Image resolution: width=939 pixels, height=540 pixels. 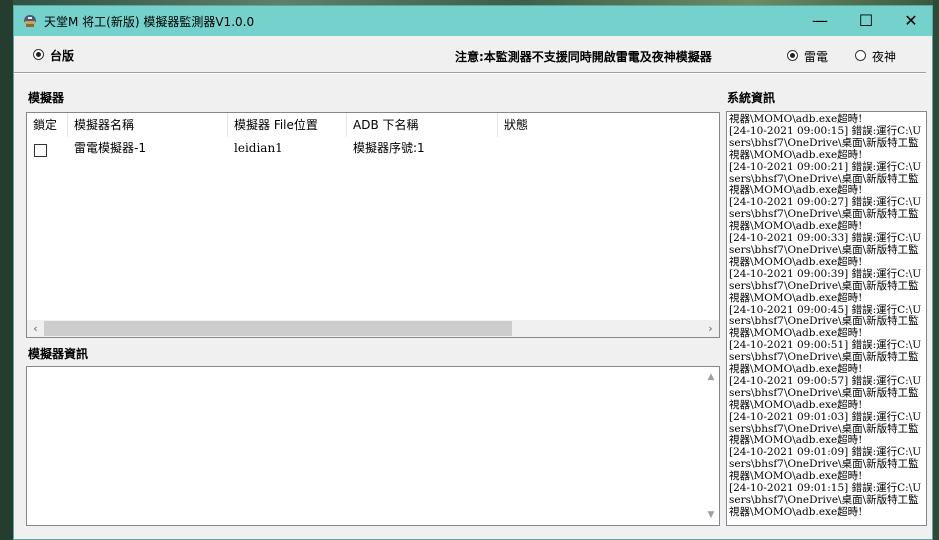 I want to click on emulator-name-cell: 雷電模擬器-1, so click(x=110, y=148).